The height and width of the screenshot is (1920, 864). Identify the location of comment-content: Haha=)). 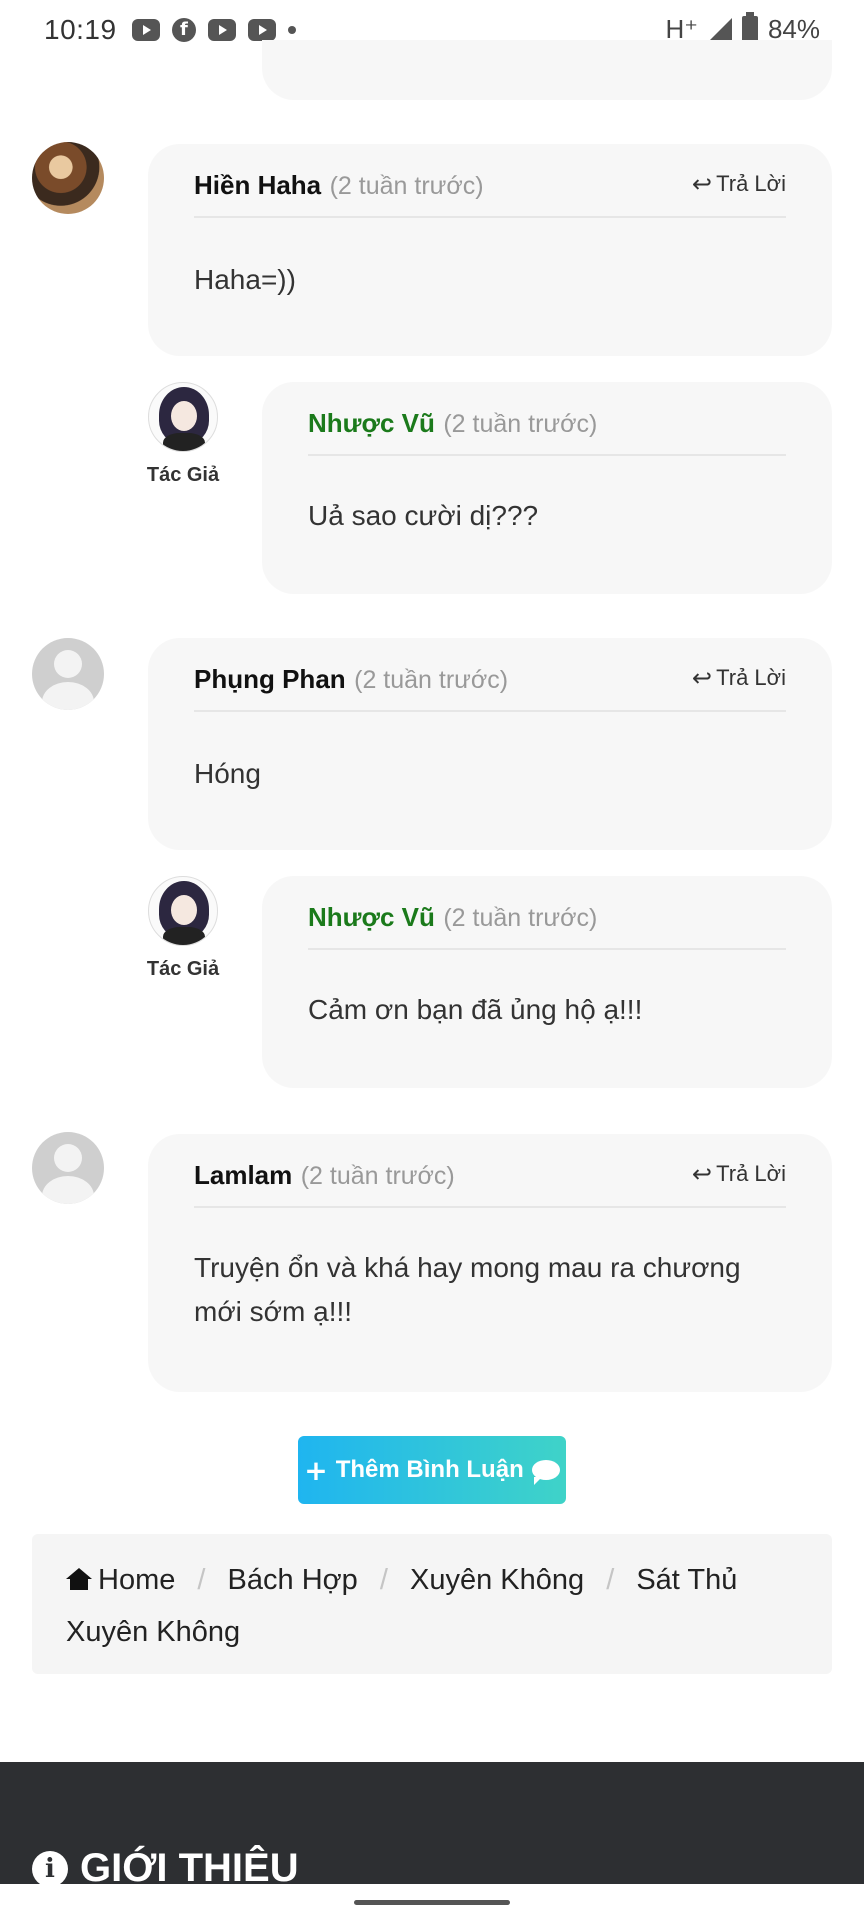
(245, 279).